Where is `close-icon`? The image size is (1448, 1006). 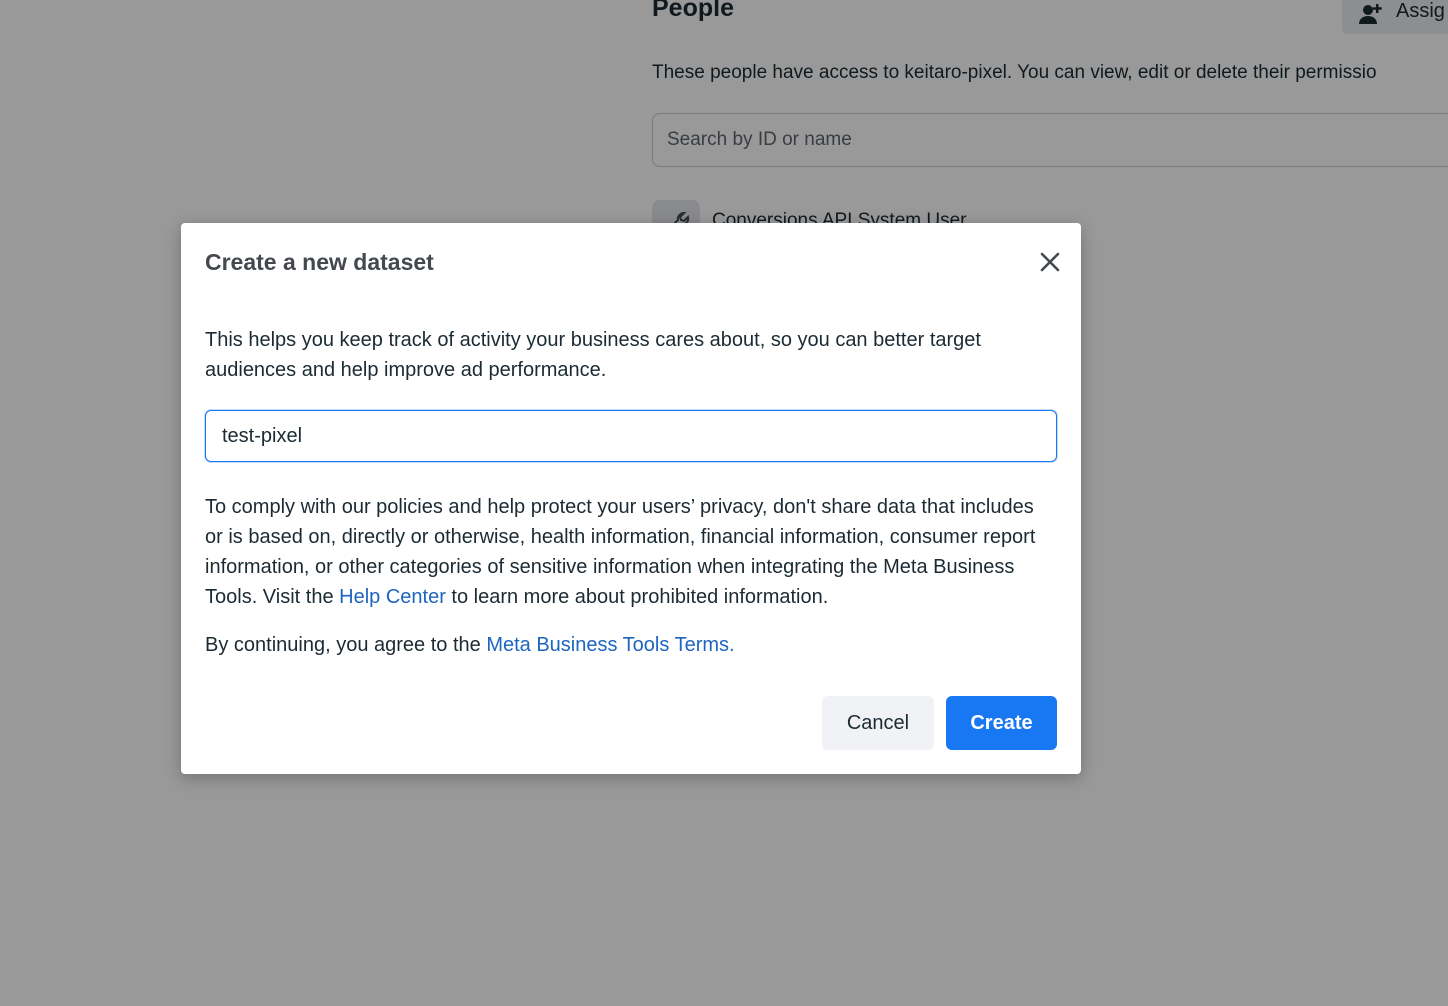
close-icon is located at coordinates (1050, 262).